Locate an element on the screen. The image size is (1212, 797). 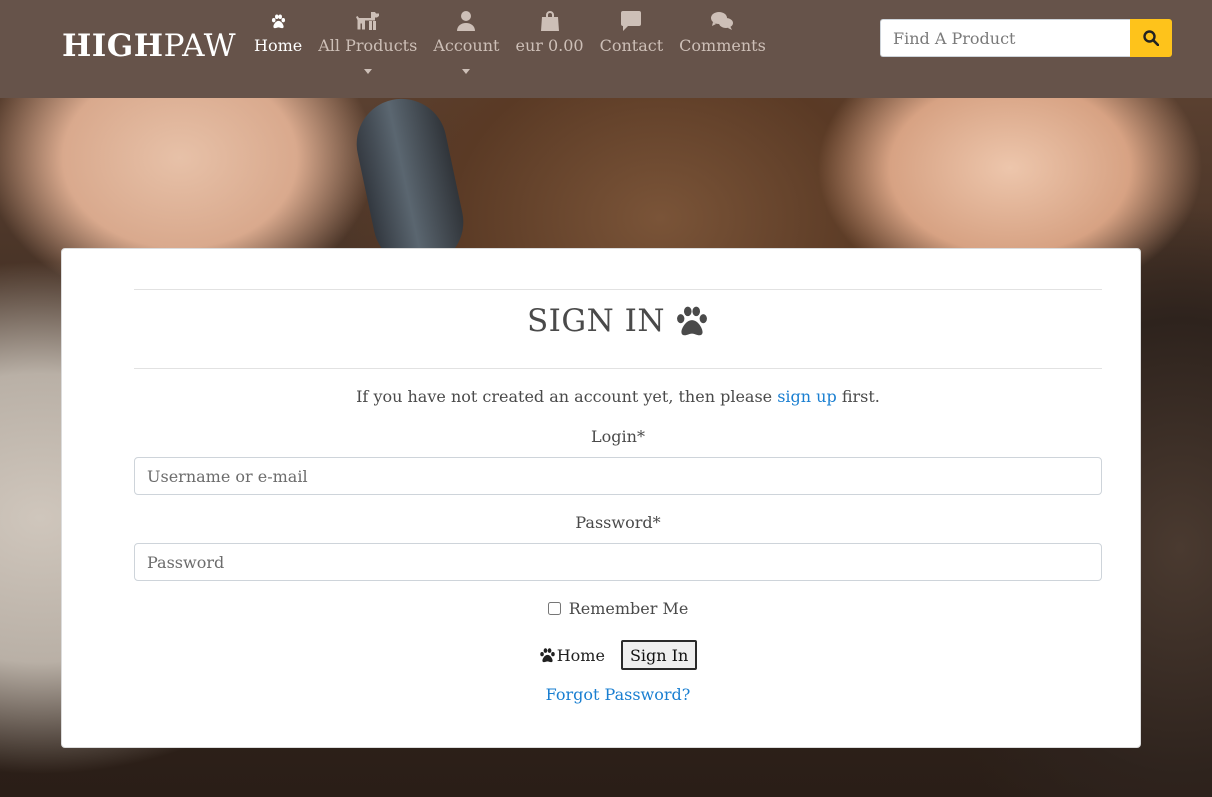
forgot-password: Forgot Password? is located at coordinates (618, 694).